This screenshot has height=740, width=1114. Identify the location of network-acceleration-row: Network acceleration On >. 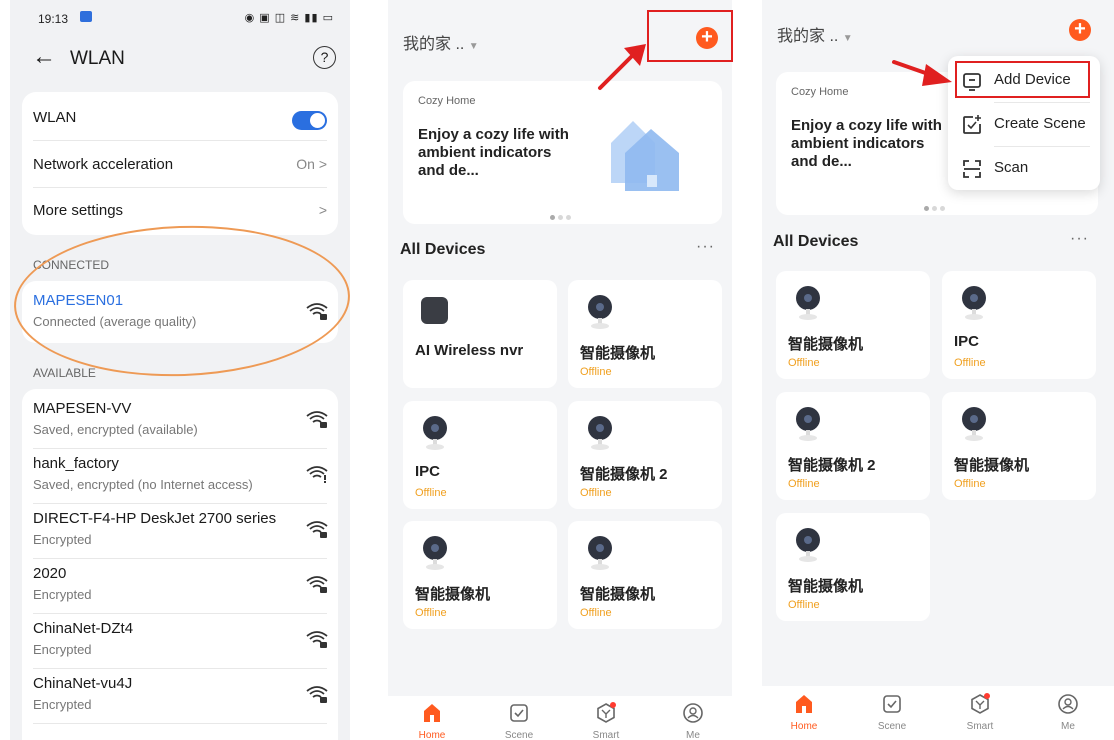
(180, 164).